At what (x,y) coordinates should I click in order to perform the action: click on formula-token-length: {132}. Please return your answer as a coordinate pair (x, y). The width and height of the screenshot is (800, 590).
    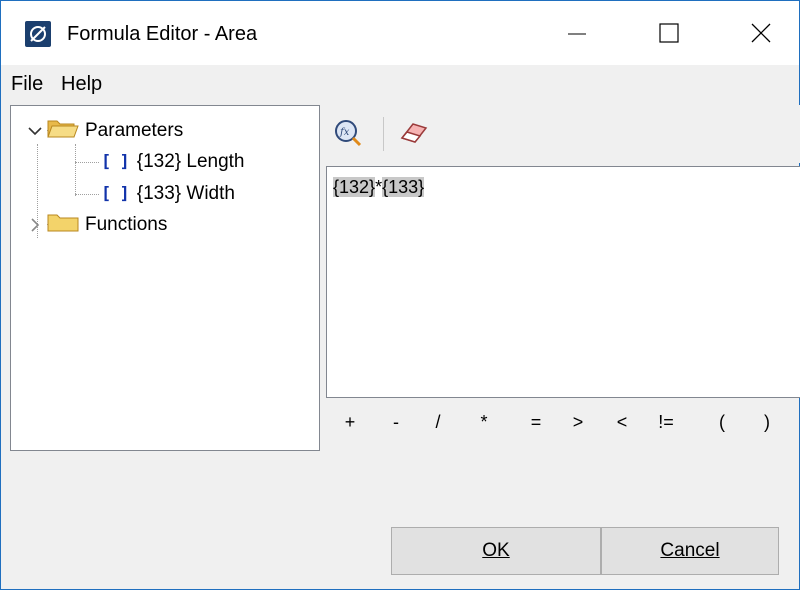
    Looking at the image, I should click on (354, 187).